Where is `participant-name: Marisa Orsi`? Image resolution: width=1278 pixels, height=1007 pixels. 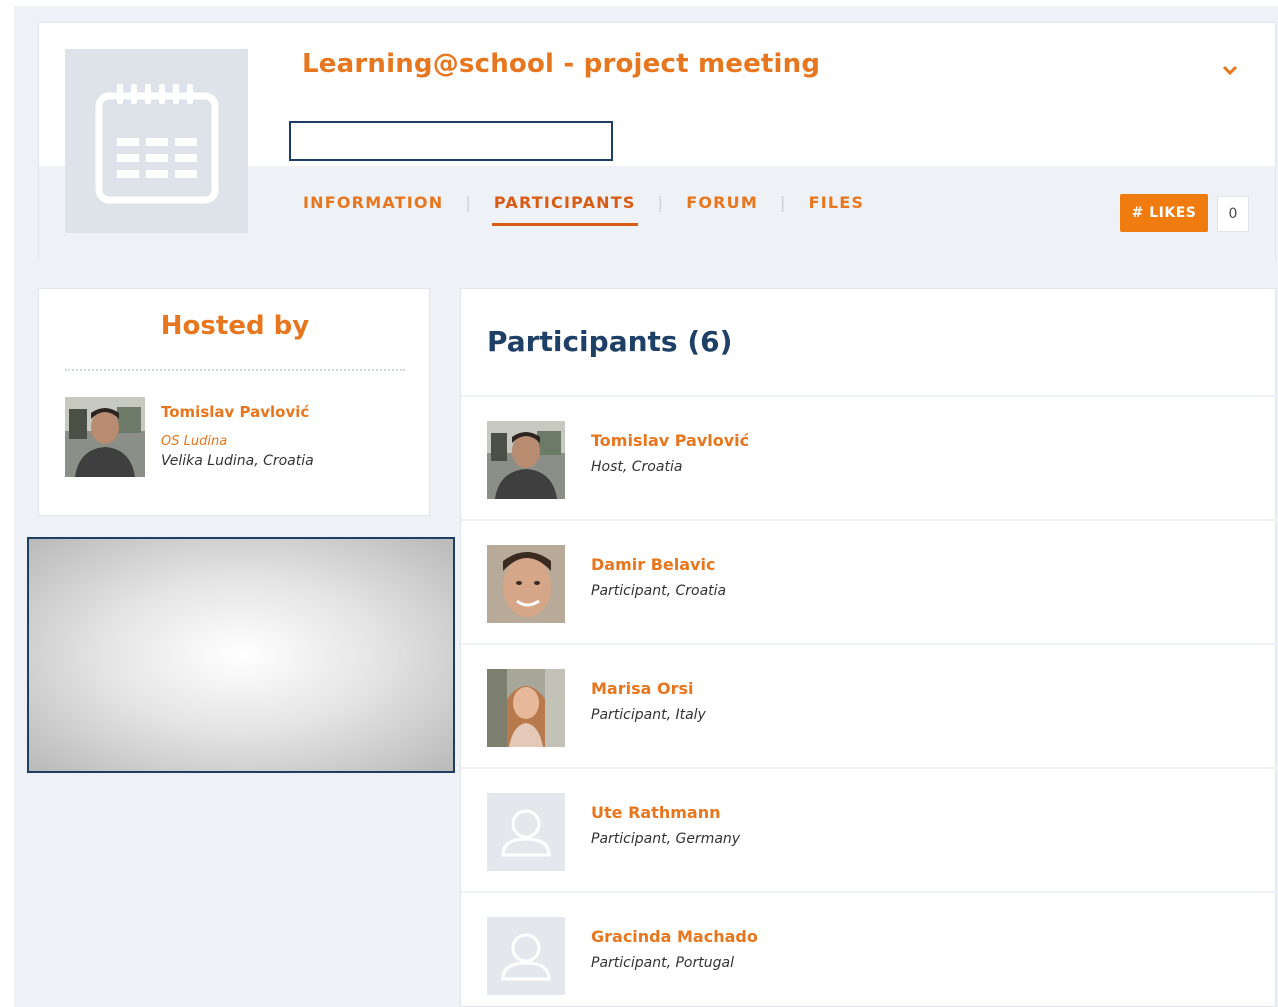
participant-name: Marisa Orsi is located at coordinates (642, 688).